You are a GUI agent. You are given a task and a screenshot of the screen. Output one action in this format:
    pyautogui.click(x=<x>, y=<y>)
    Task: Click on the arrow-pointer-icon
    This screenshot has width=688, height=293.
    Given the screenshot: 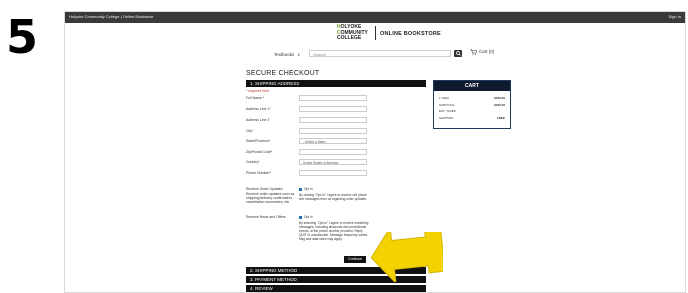 What is the action you would take?
    pyautogui.click(x=407, y=257)
    